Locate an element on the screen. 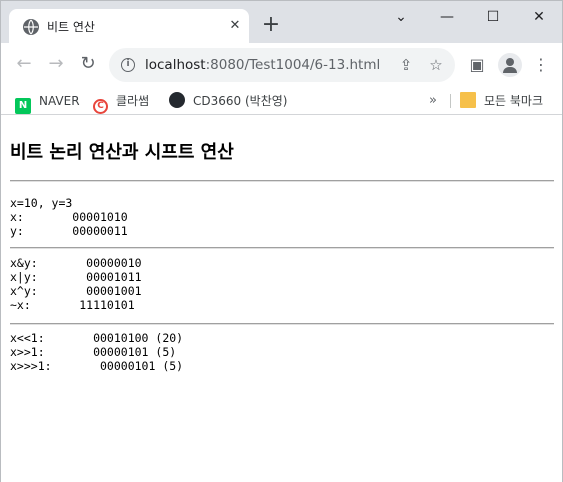 Image resolution: width=563 pixels, height=482 pixels. output-line: x>>>1: 00000101 (5) is located at coordinates (97, 366).